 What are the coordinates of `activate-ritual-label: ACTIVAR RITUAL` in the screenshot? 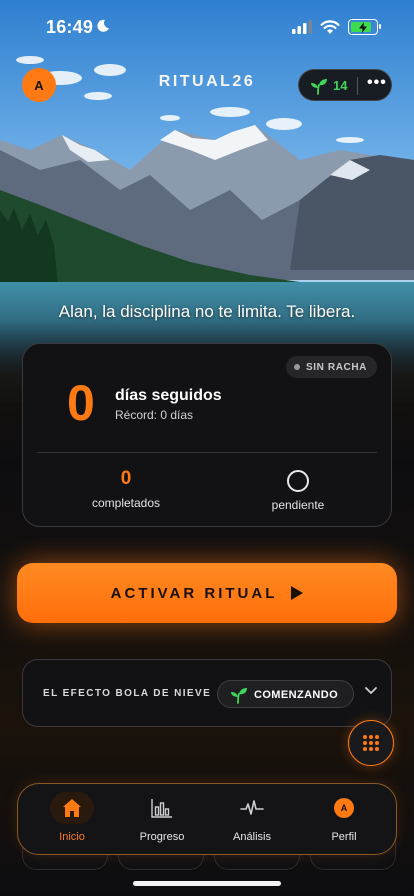 It's located at (194, 593).